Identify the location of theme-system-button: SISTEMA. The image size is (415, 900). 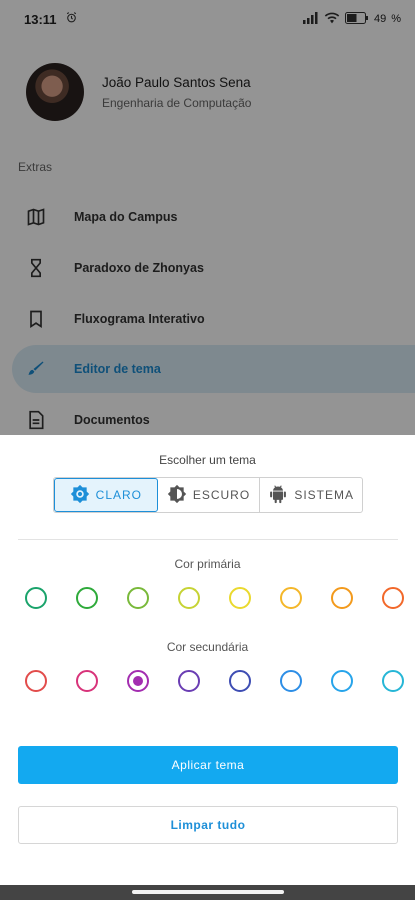
(311, 495).